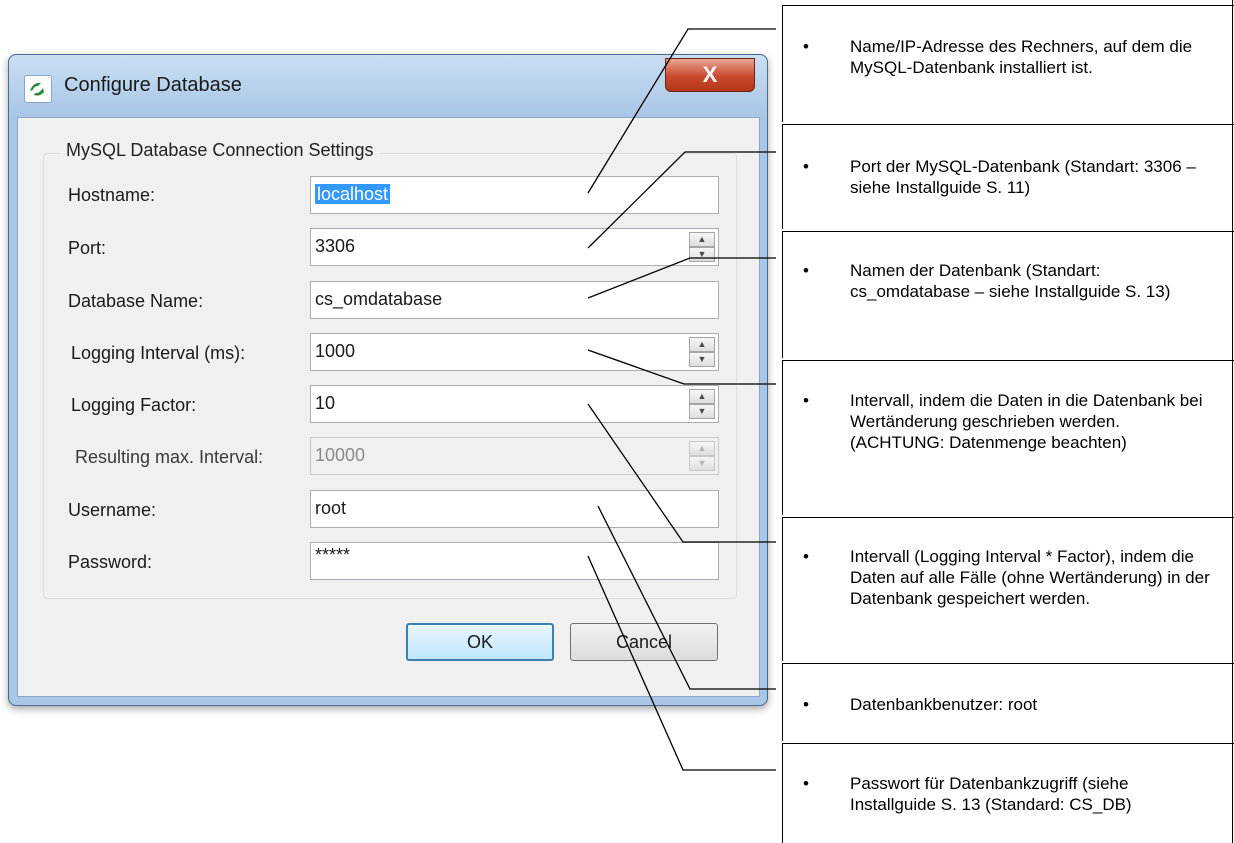 This screenshot has height=843, width=1234. Describe the element at coordinates (681, 111) in the screenshot. I see `leader-line-hostname` at that location.